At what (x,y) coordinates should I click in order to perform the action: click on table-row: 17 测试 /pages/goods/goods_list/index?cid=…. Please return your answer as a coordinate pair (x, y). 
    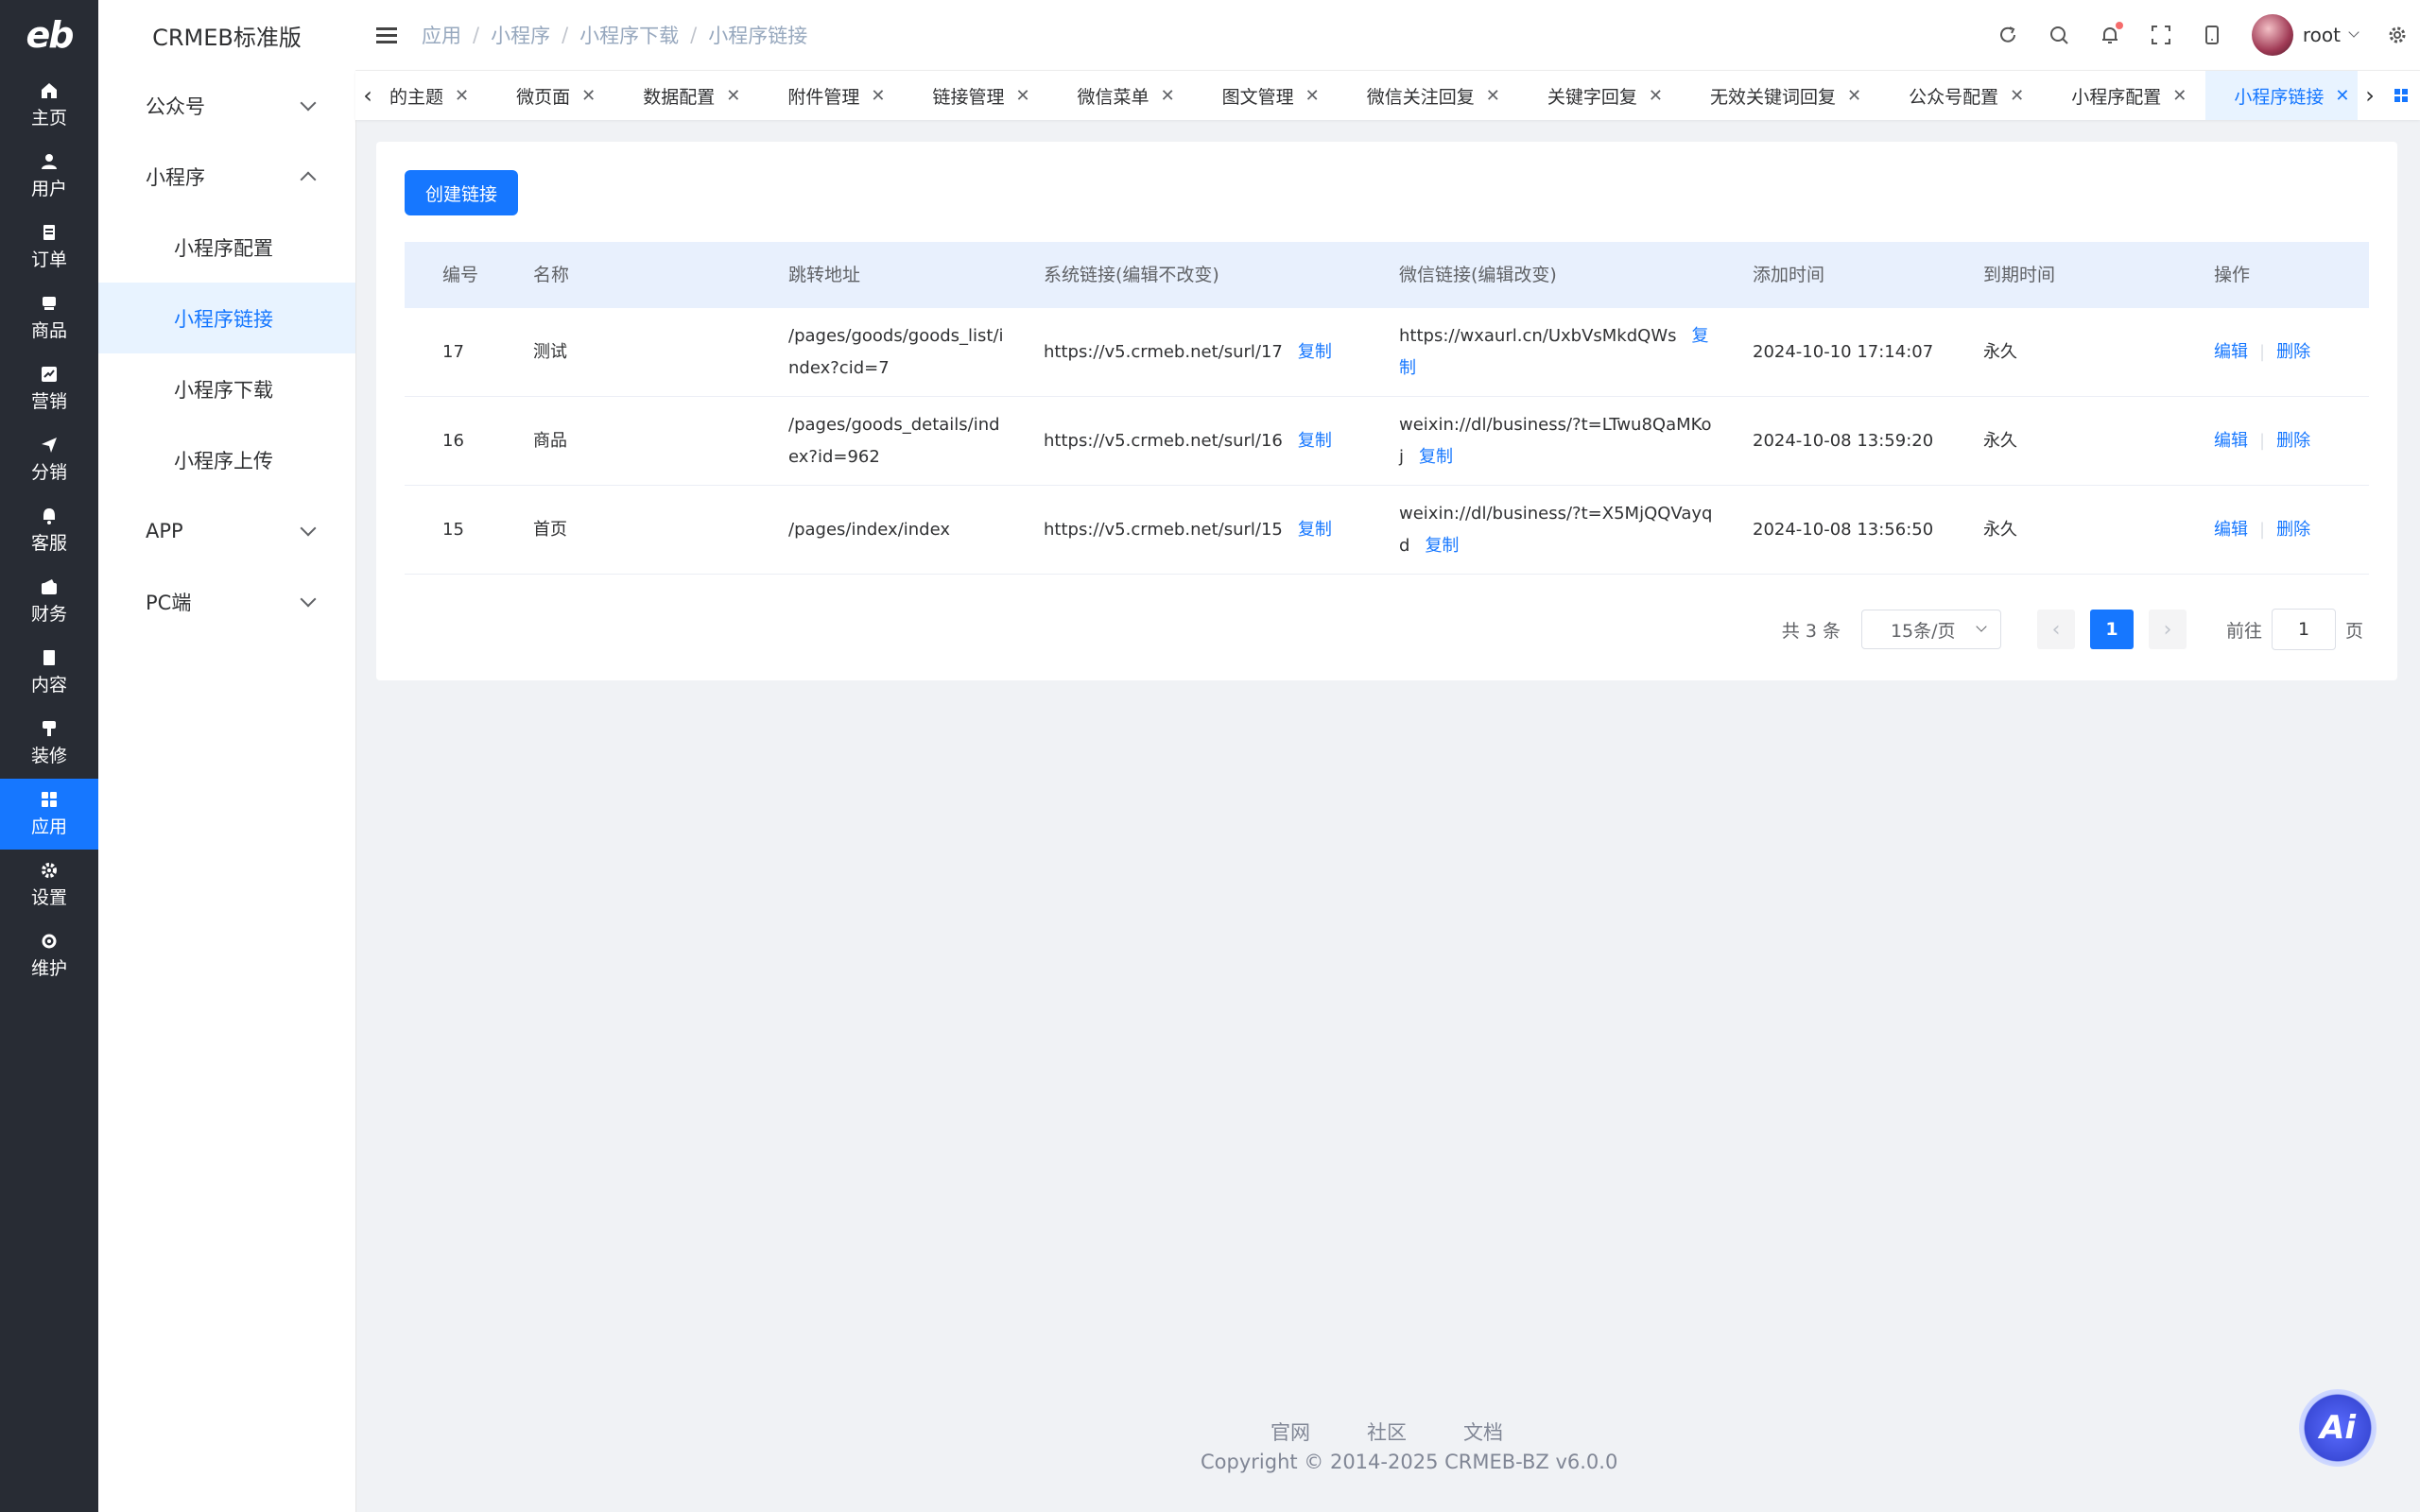
    Looking at the image, I should click on (1387, 352).